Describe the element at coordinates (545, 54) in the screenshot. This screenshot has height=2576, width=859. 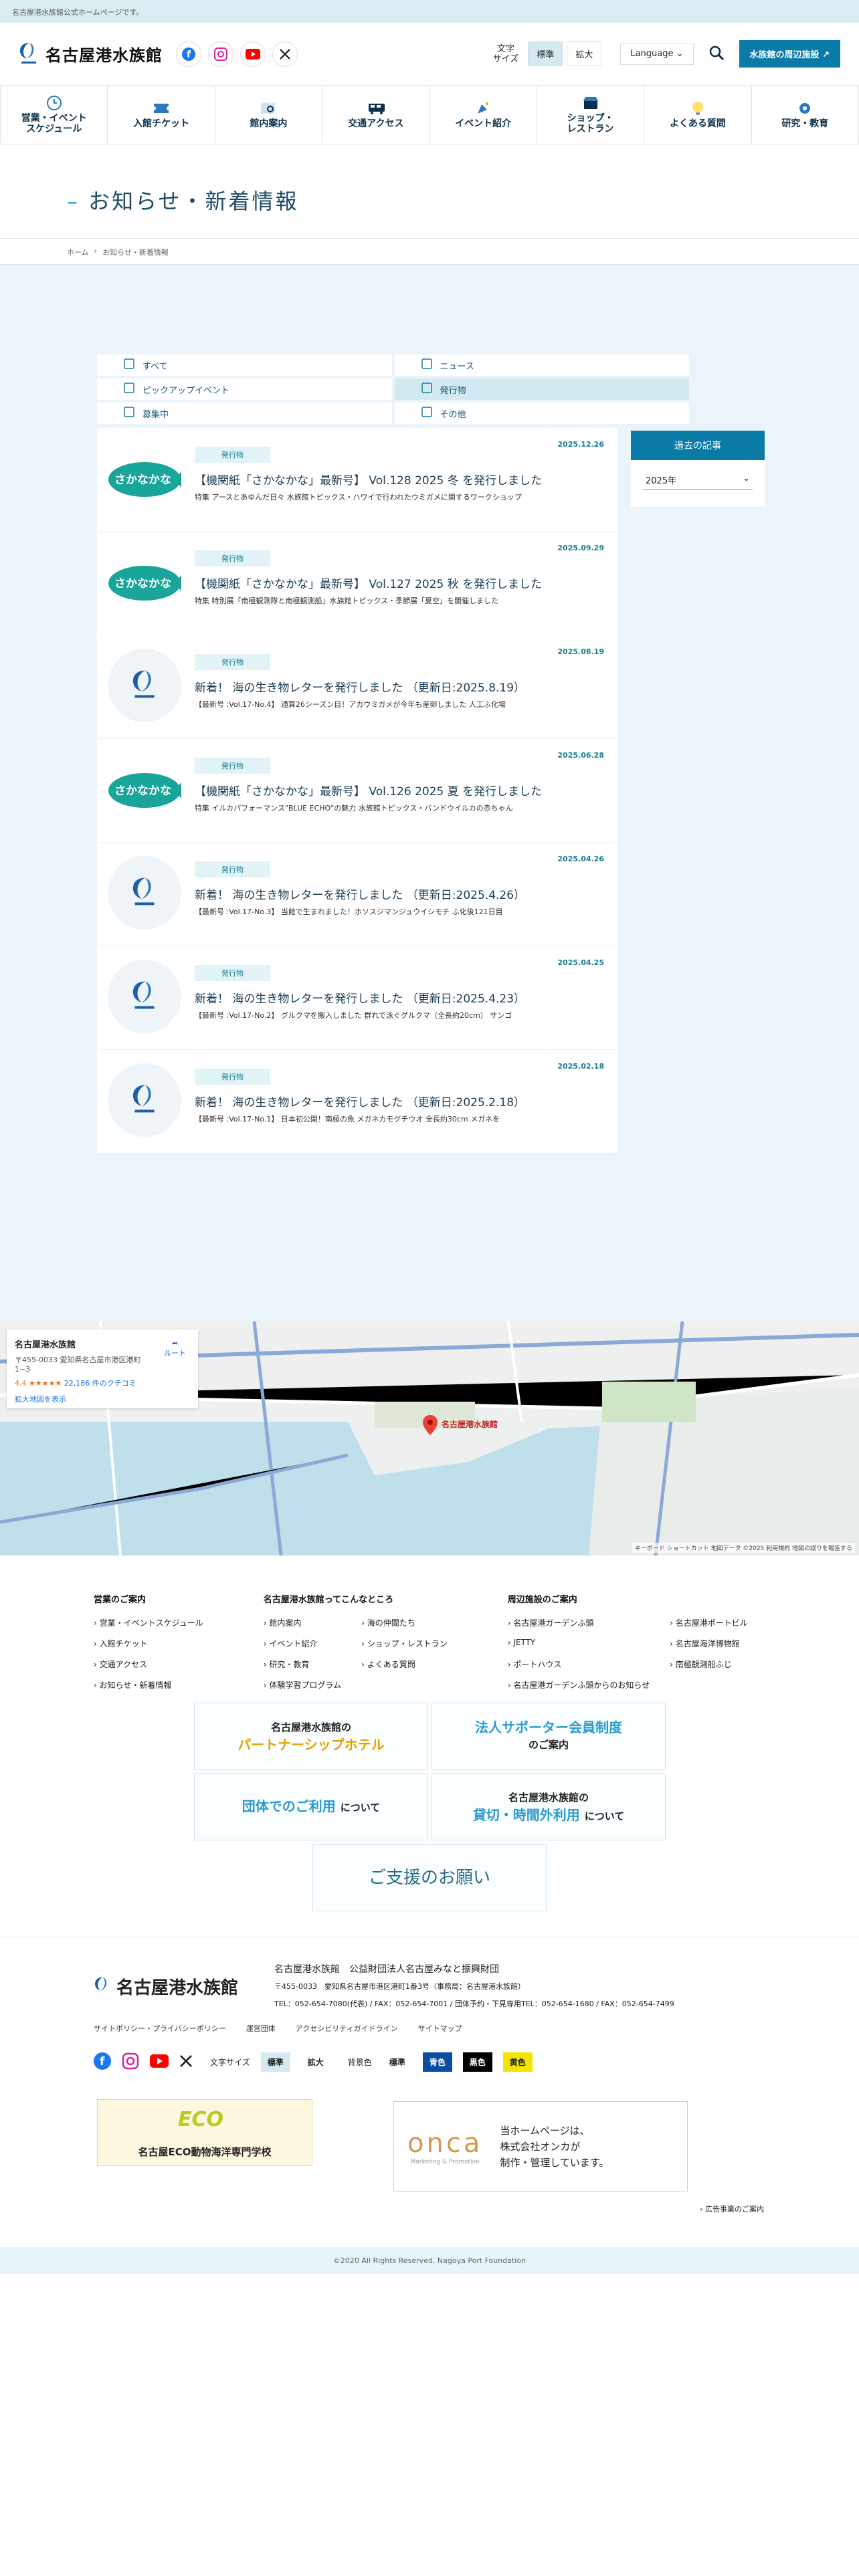
I see `font-standard-button: 標準` at that location.